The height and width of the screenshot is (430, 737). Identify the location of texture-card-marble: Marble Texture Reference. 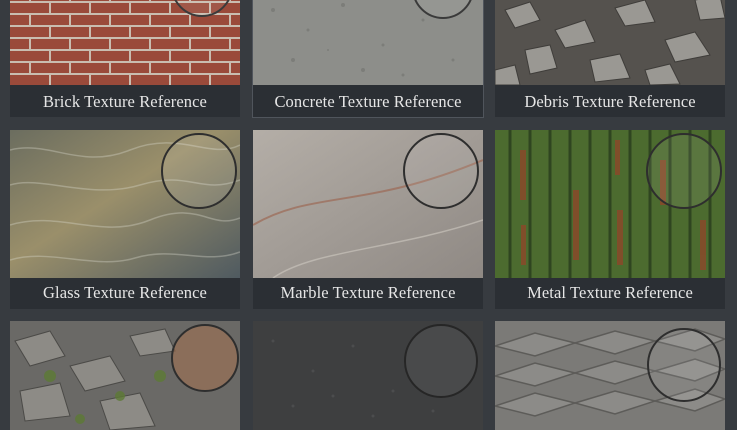
(368, 219).